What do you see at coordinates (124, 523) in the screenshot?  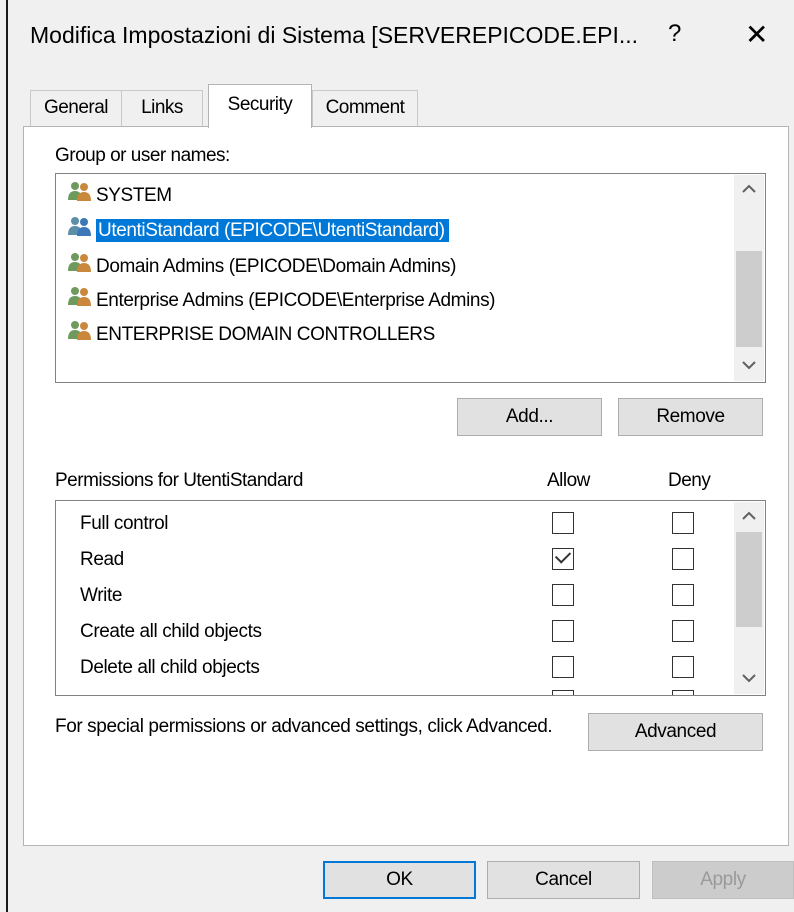 I see `permission-name: Full control` at bounding box center [124, 523].